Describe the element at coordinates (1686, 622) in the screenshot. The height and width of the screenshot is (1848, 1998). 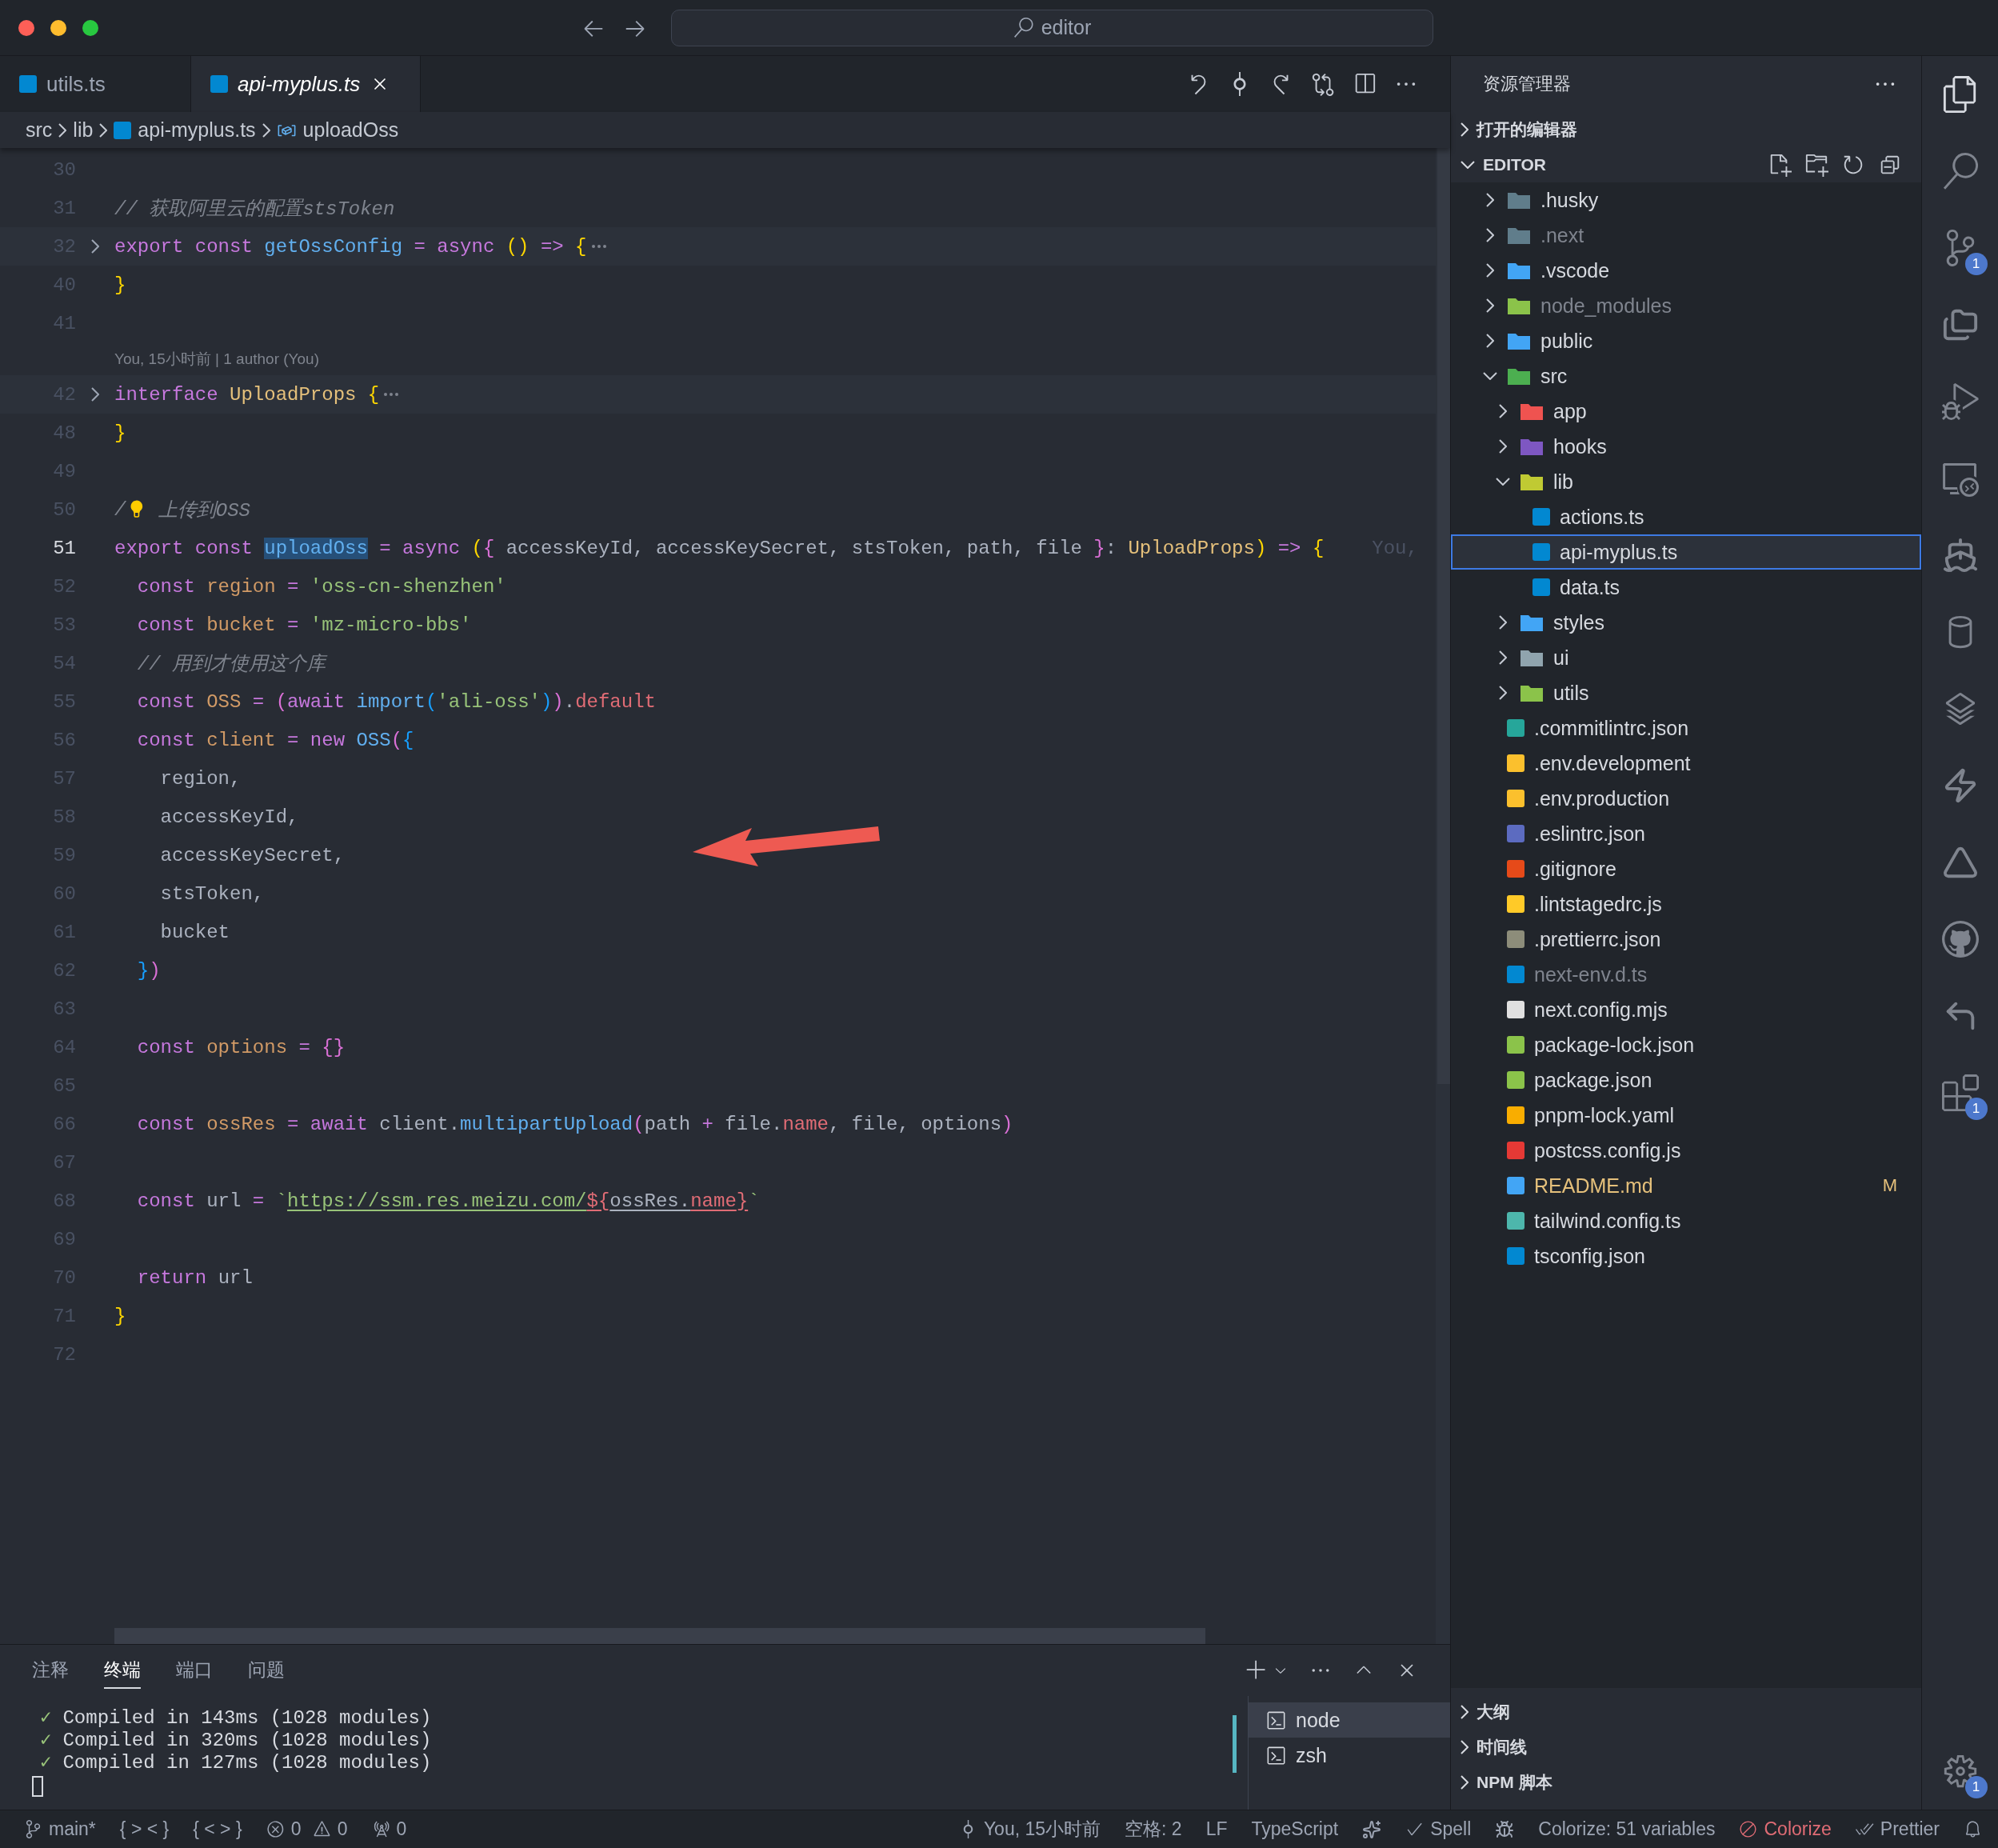
I see `folder-item: styles` at that location.